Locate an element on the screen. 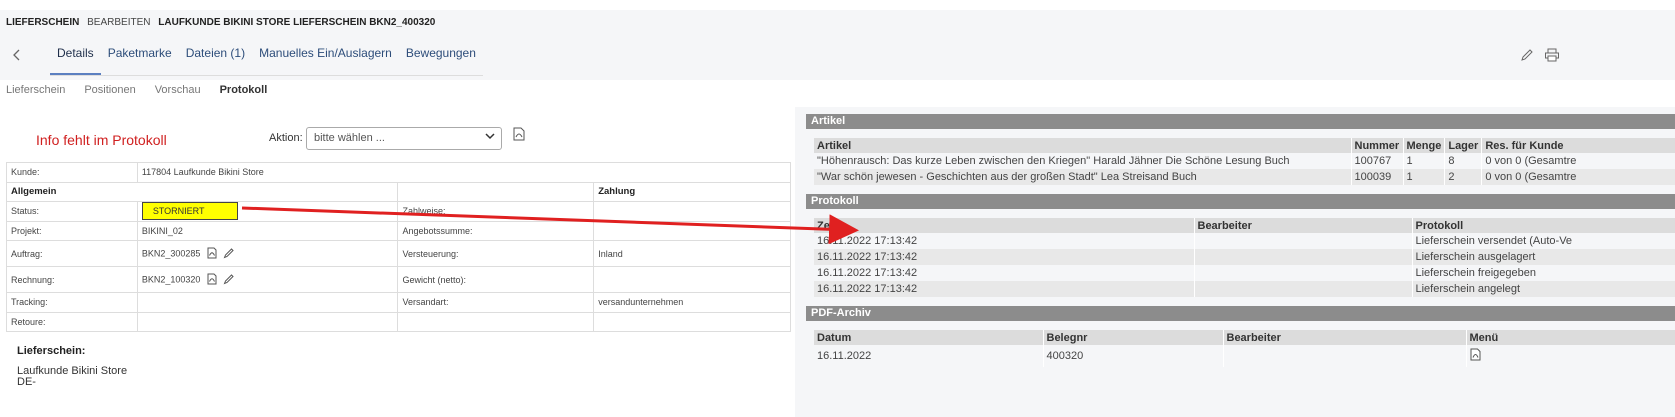 This screenshot has width=1675, height=417. versteuerung-value: Inland is located at coordinates (692, 253).